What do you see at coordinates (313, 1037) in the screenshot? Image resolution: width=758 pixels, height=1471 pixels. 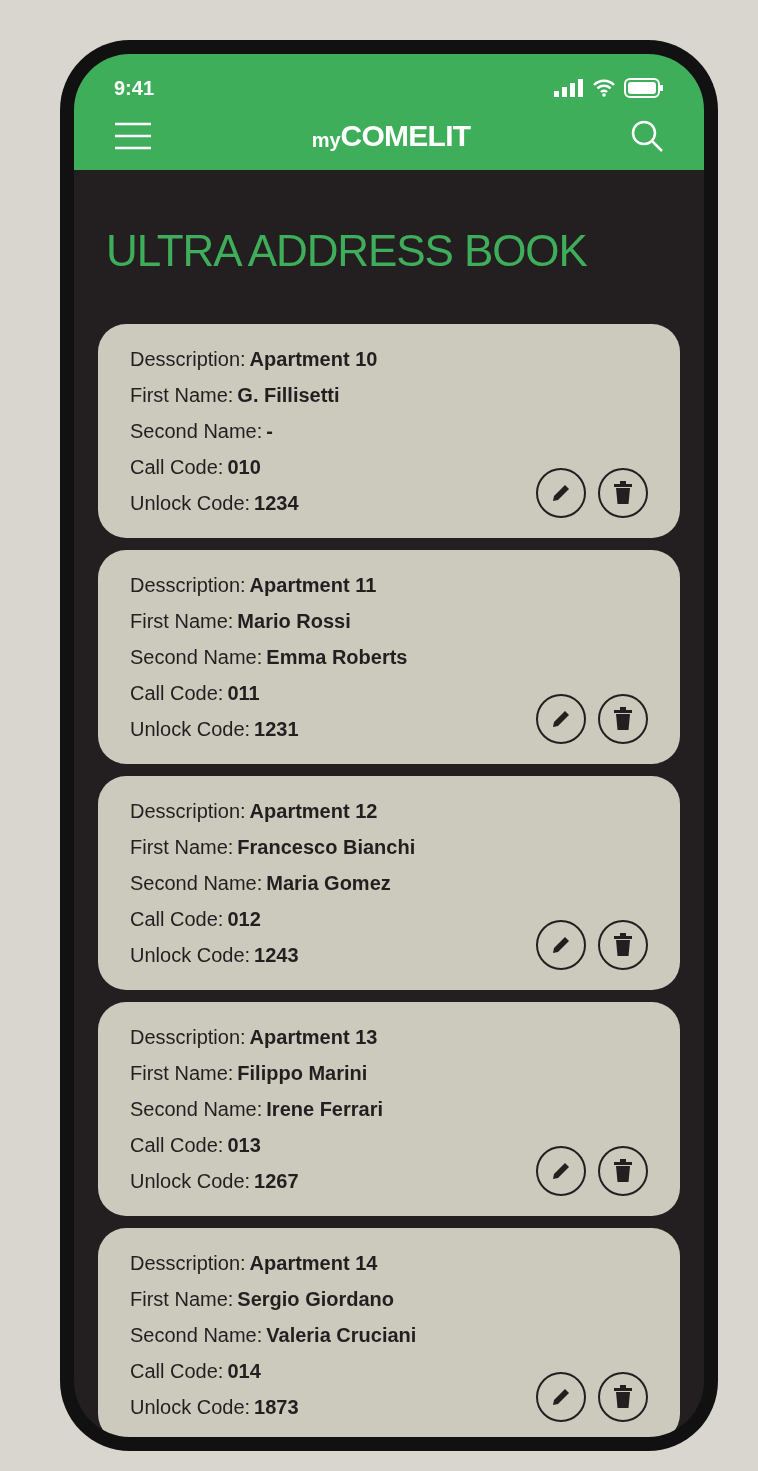 I see `field-value: Apartment 13` at bounding box center [313, 1037].